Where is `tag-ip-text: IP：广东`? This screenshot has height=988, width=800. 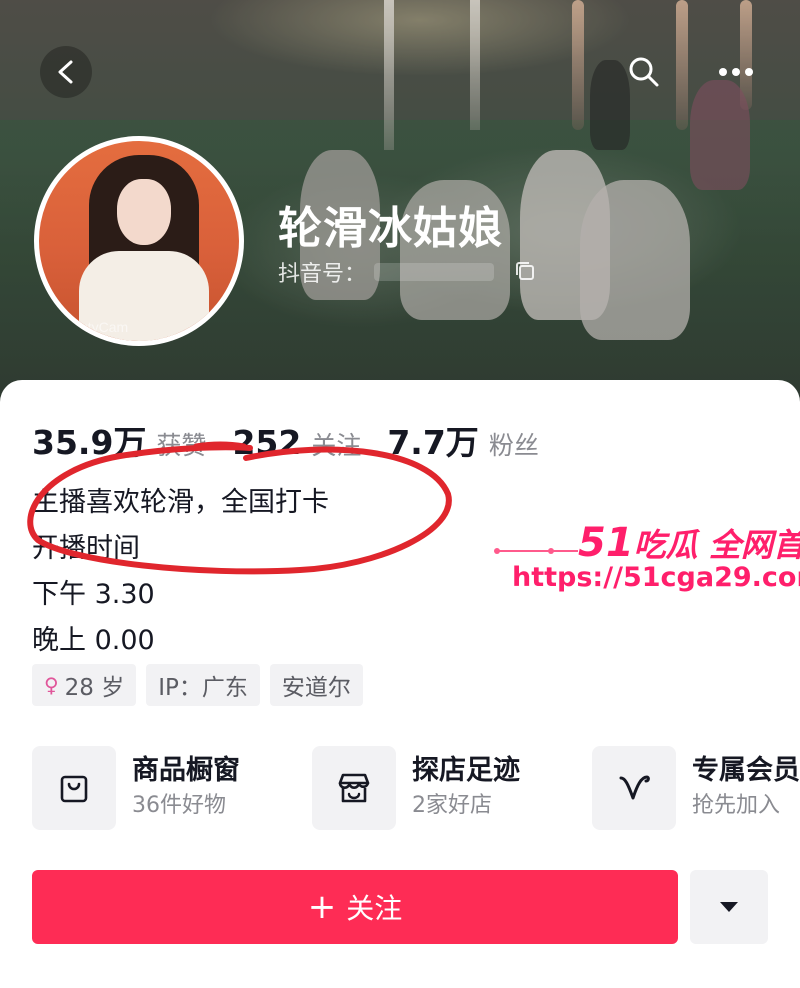
tag-ip-text: IP：广东 is located at coordinates (203, 688).